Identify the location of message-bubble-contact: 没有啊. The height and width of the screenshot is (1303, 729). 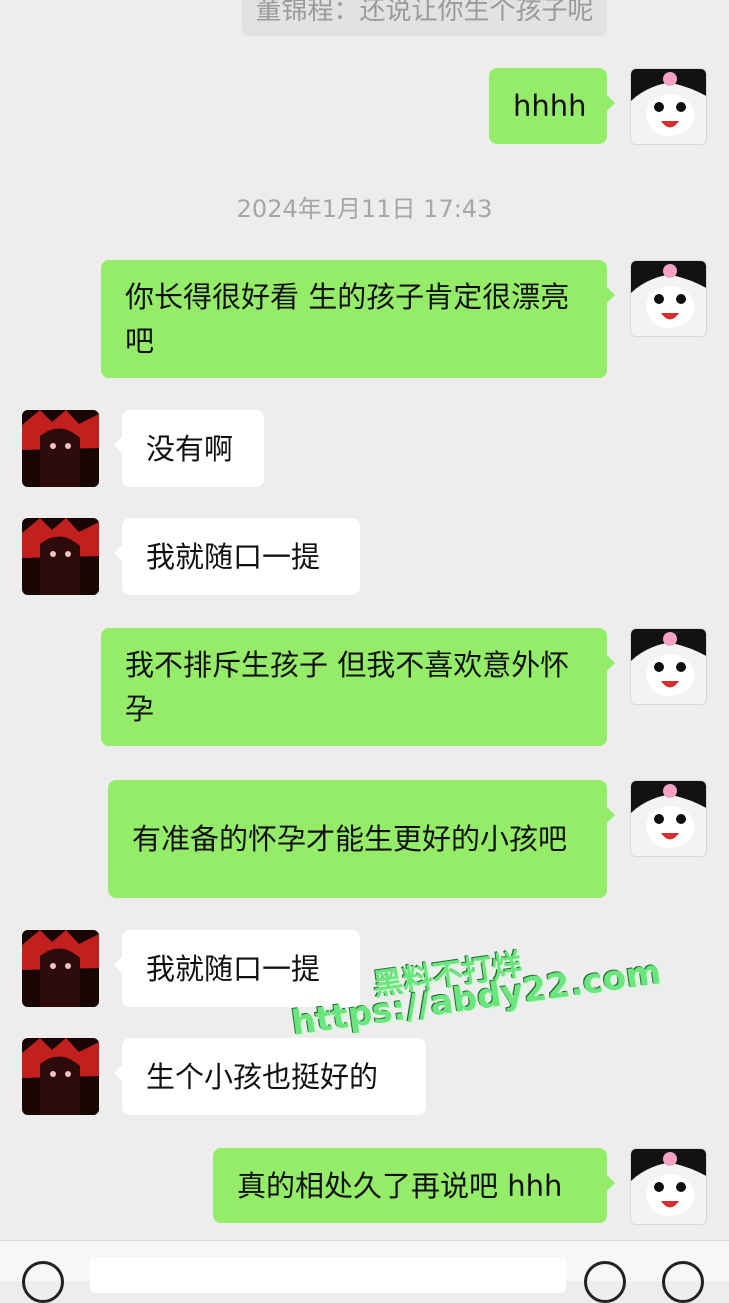
(189, 448).